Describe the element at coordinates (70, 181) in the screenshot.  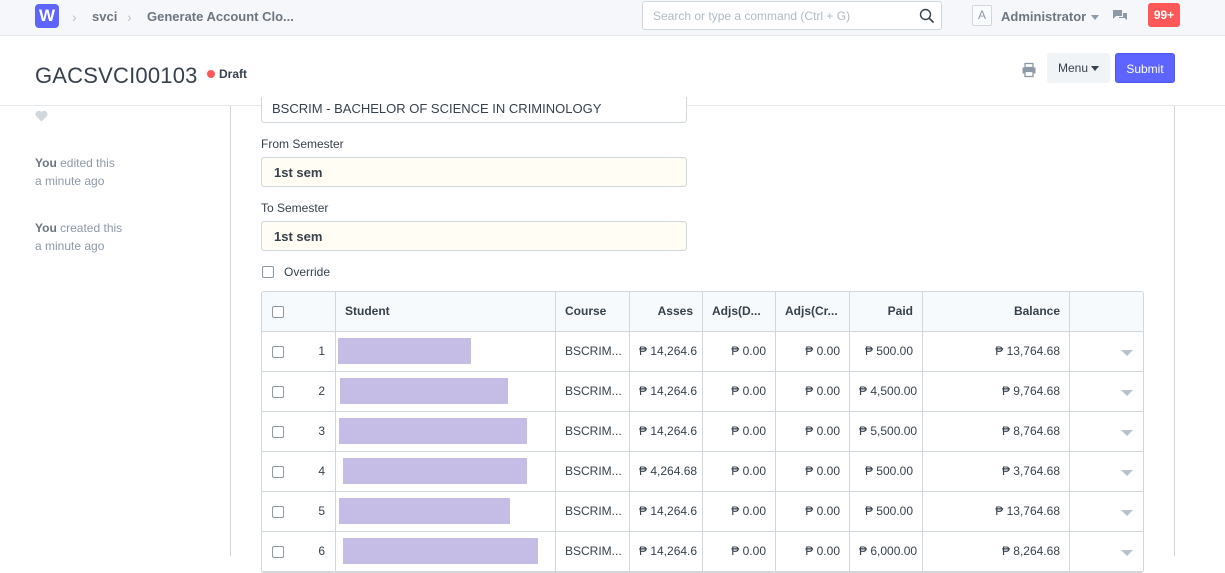
I see `timeline-time: a minute ago` at that location.